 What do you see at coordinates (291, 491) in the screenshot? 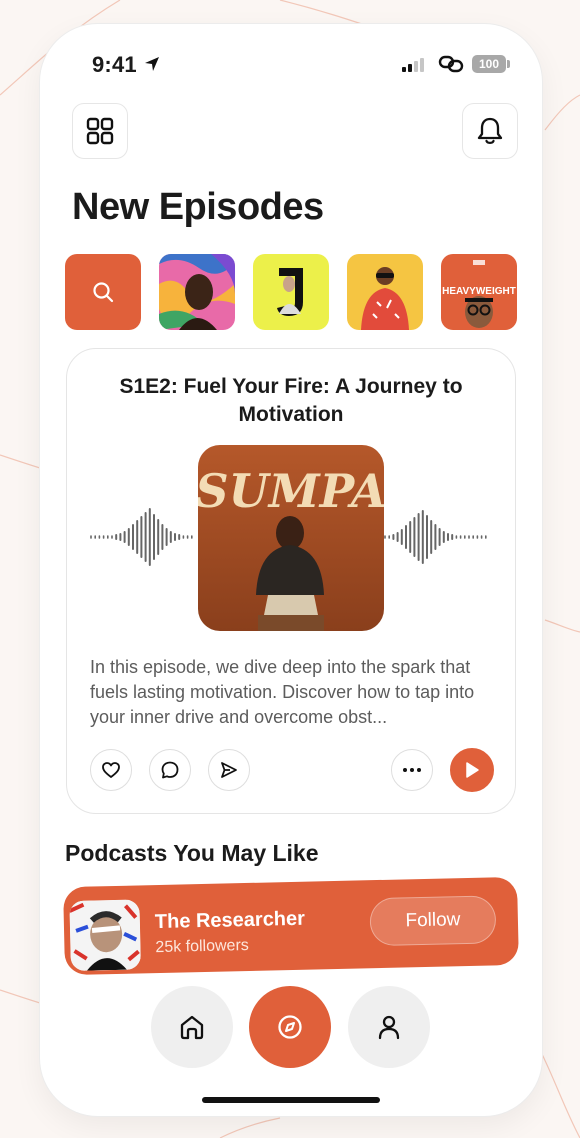
I see `cover-art-text: SUMPA` at bounding box center [291, 491].